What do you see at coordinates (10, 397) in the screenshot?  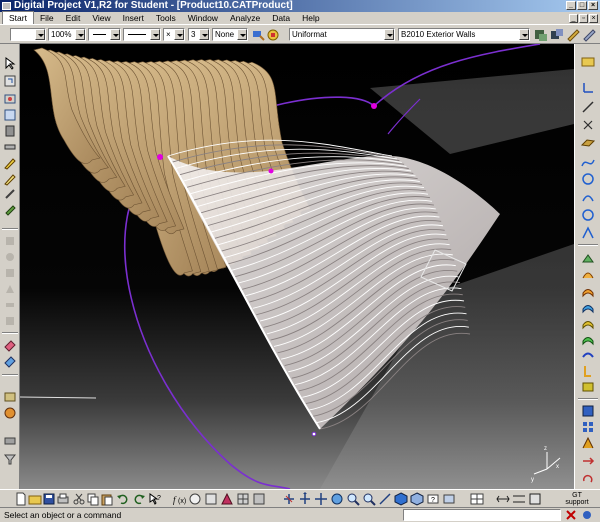 I see `library-icon` at bounding box center [10, 397].